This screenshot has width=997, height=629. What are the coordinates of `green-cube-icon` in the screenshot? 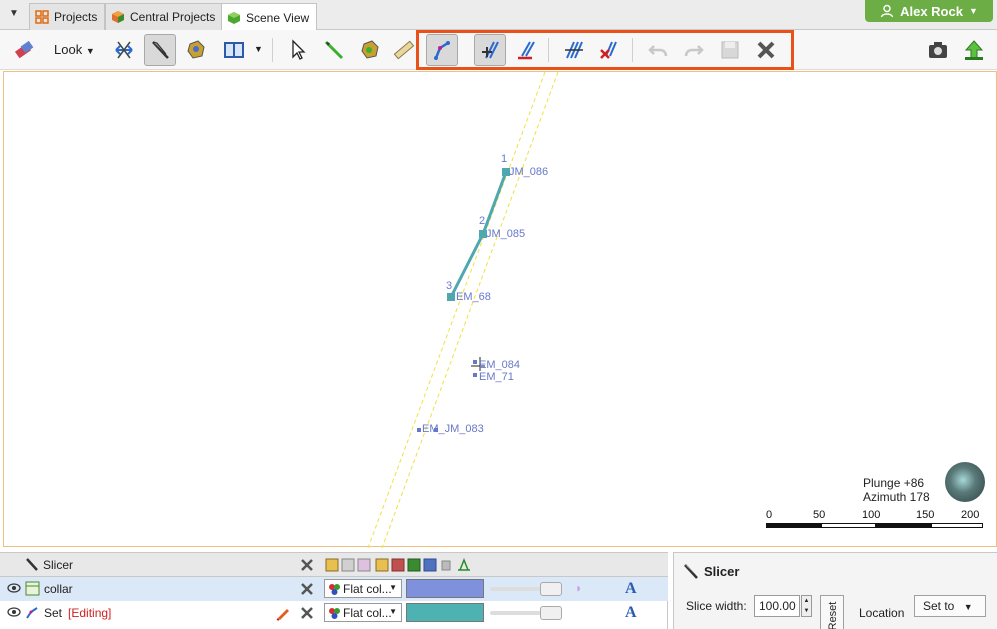 It's located at (234, 18).